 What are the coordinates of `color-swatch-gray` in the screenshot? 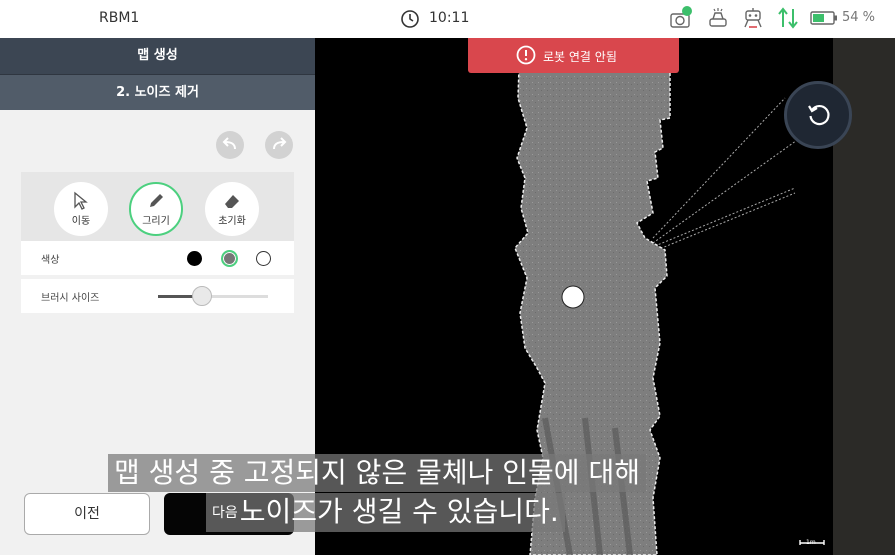 It's located at (229, 258).